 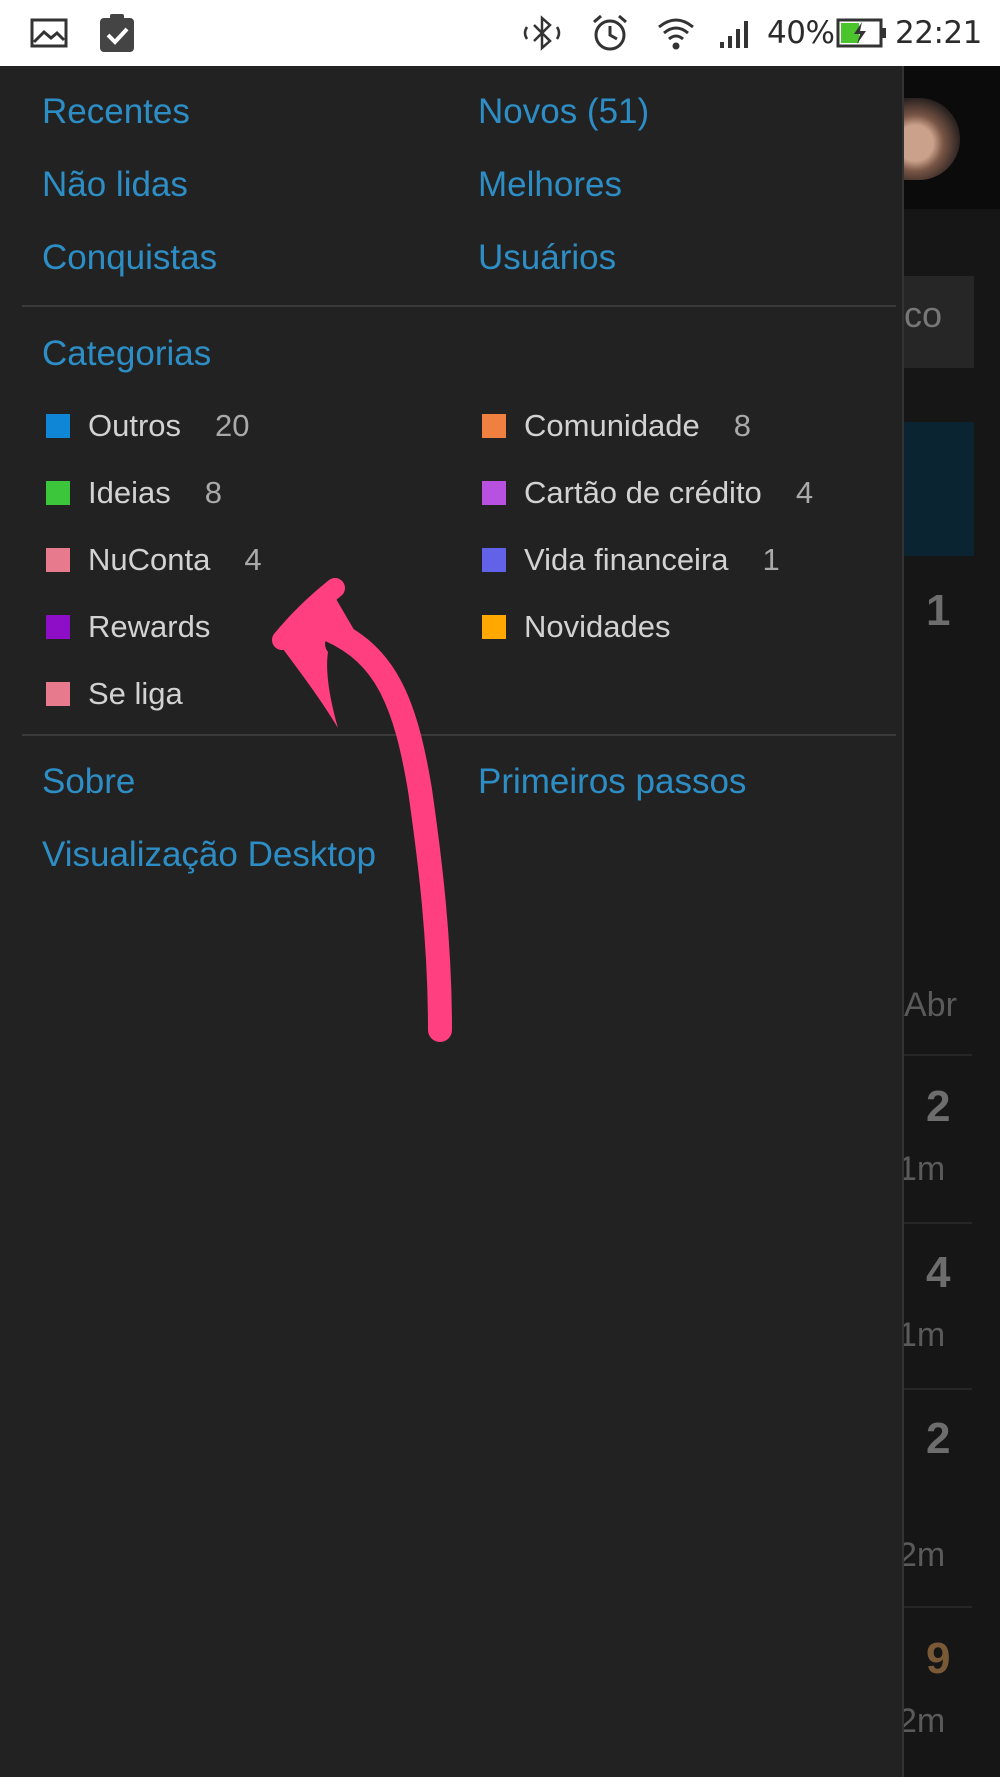 What do you see at coordinates (643, 492) in the screenshot?
I see `category-name: Cartão de crédito` at bounding box center [643, 492].